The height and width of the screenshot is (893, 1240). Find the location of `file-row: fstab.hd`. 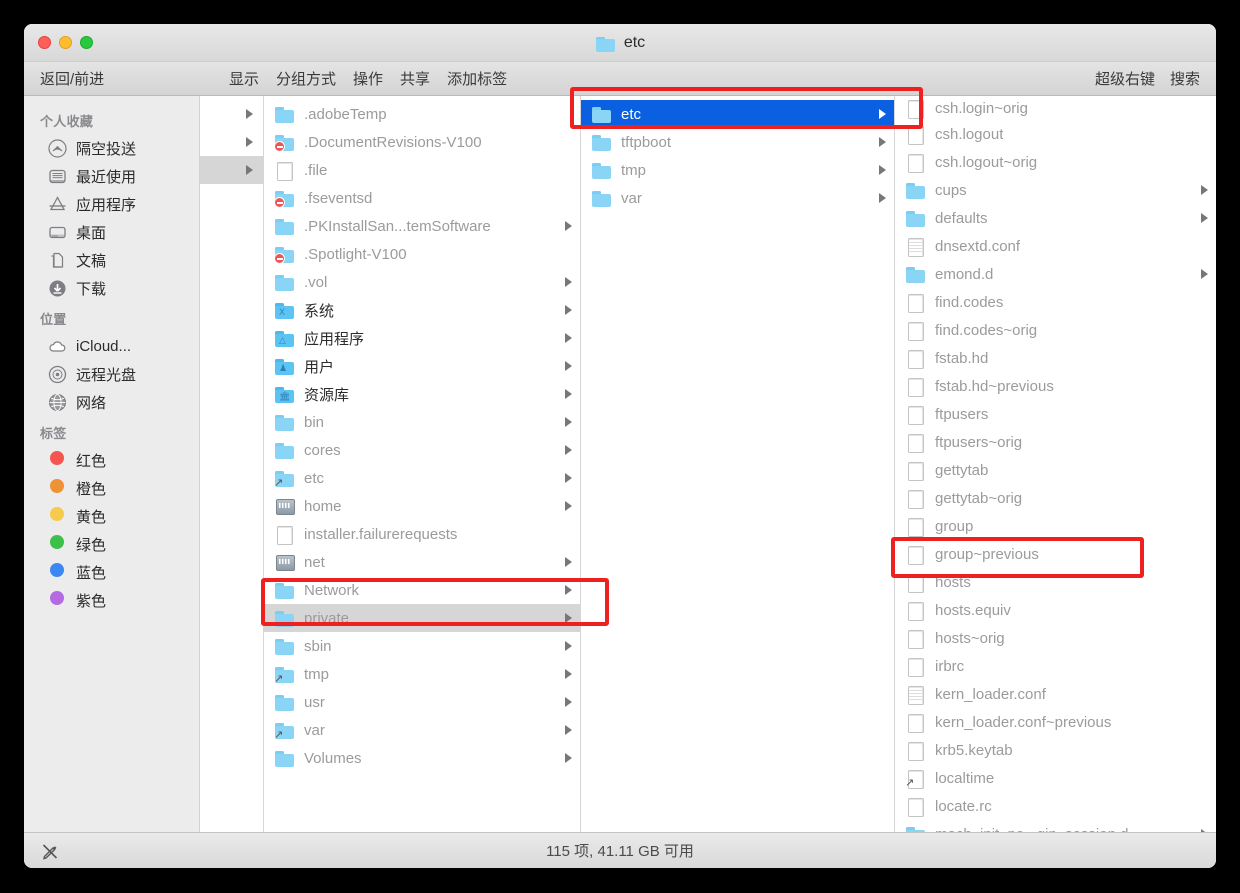

file-row: fstab.hd is located at coordinates (1055, 358).